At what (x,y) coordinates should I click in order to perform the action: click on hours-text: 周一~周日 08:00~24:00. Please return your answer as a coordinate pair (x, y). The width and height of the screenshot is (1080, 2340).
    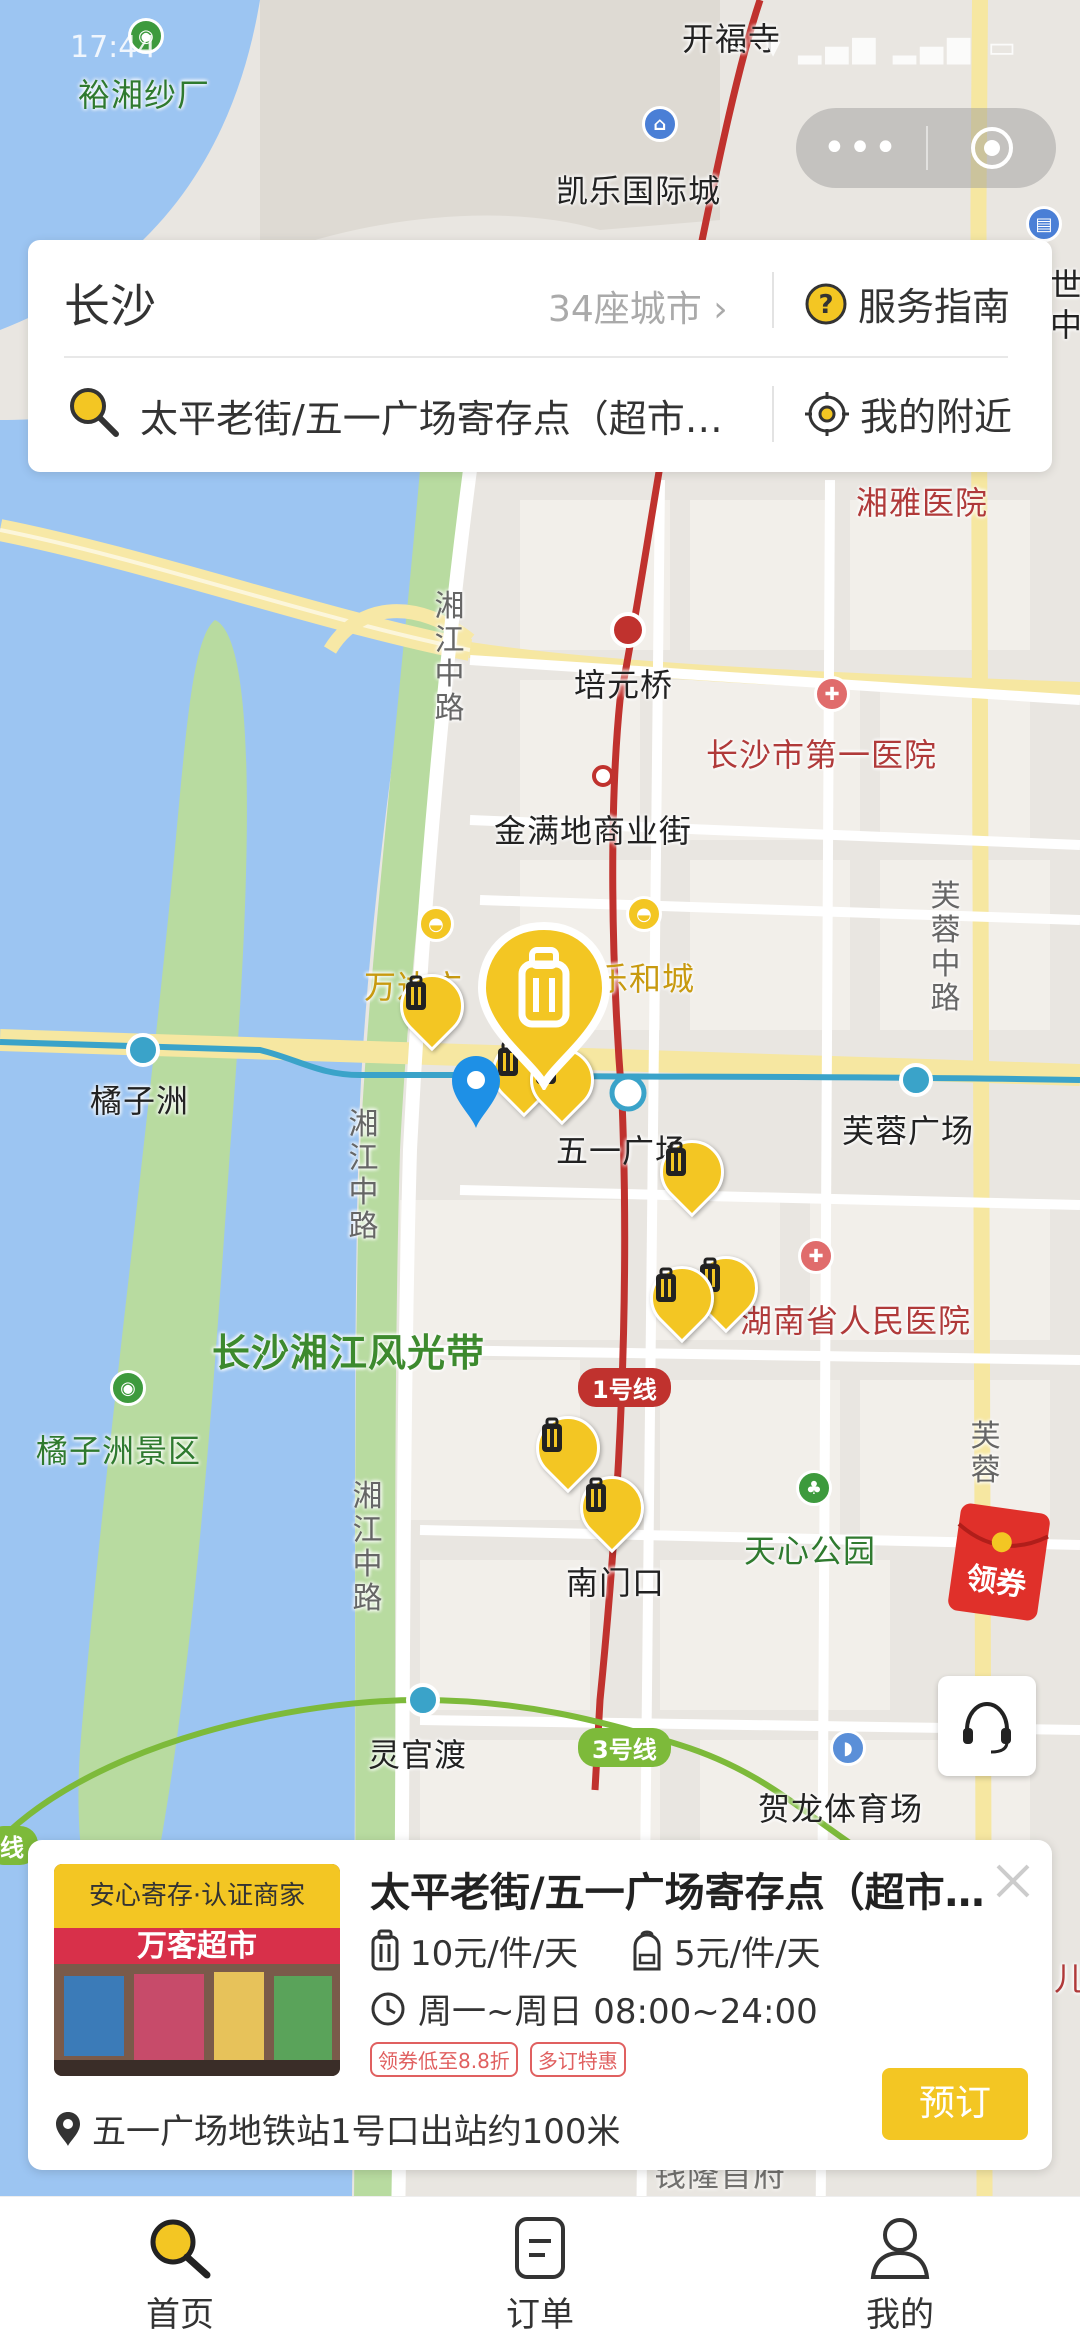
    Looking at the image, I should click on (618, 2012).